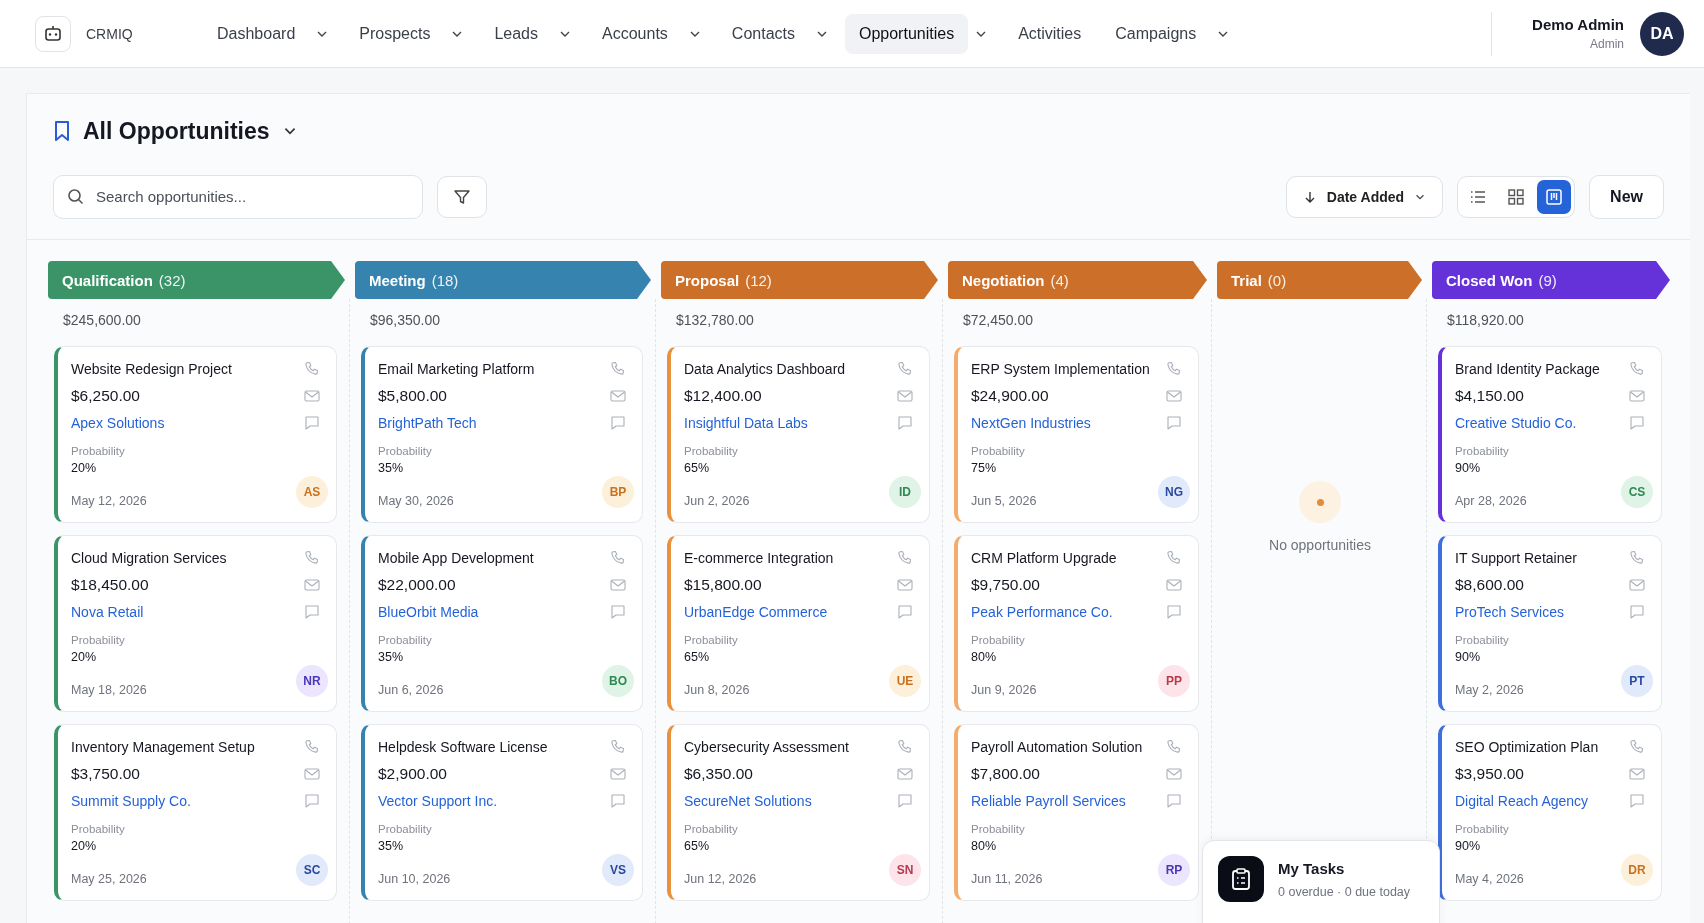  What do you see at coordinates (1156, 33) in the screenshot?
I see `nav-tab: Campaigns` at bounding box center [1156, 33].